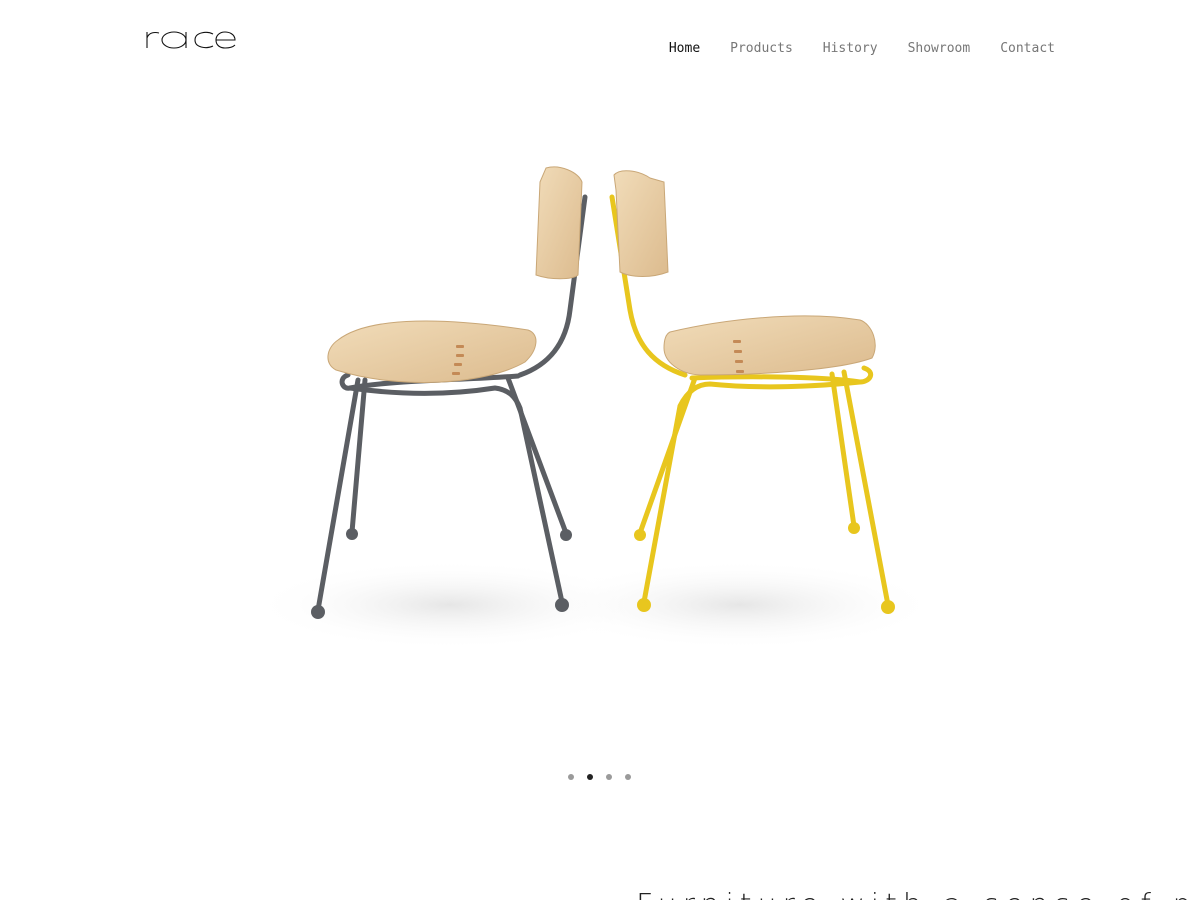 Image resolution: width=1200 pixels, height=900 pixels. Describe the element at coordinates (939, 49) in the screenshot. I see `nav-showroom: Showroom` at that location.